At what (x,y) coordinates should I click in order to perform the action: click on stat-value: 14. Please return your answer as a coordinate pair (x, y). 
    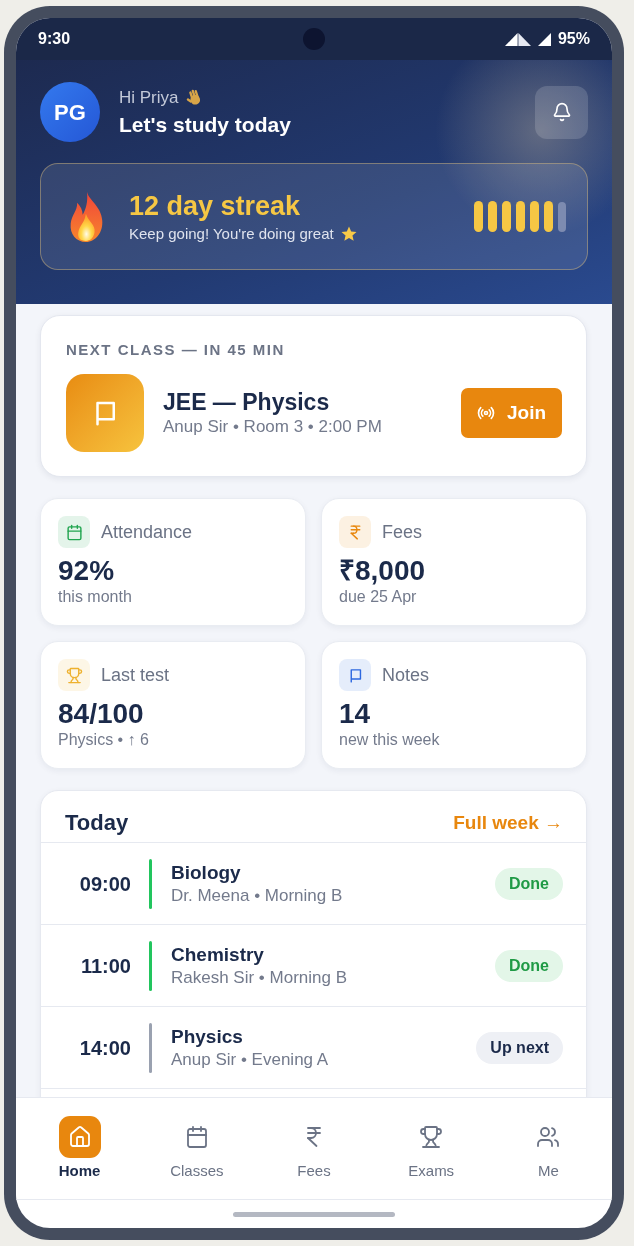
    Looking at the image, I should click on (355, 714).